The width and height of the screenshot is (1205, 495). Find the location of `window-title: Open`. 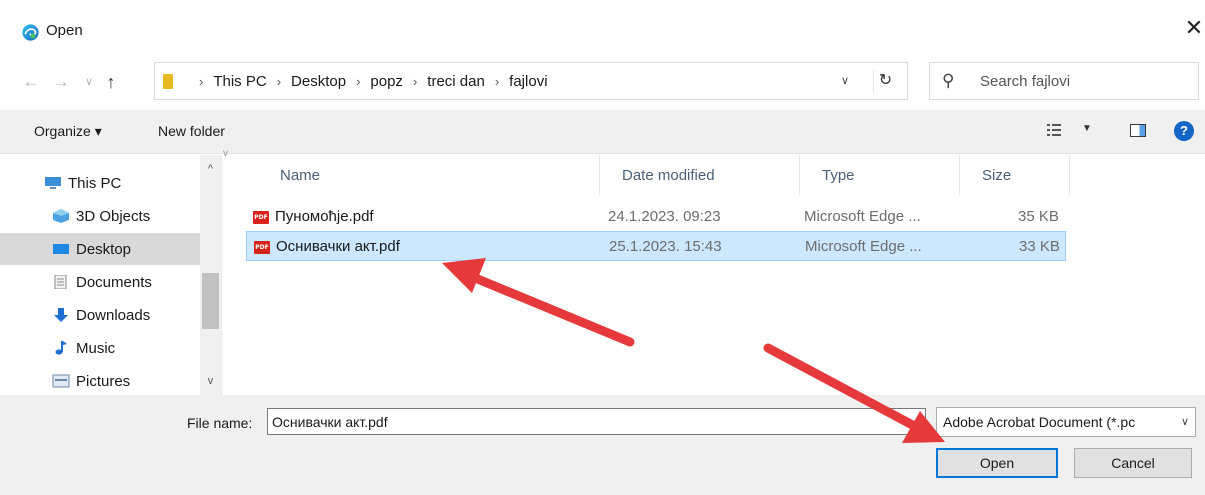

window-title: Open is located at coordinates (64, 30).